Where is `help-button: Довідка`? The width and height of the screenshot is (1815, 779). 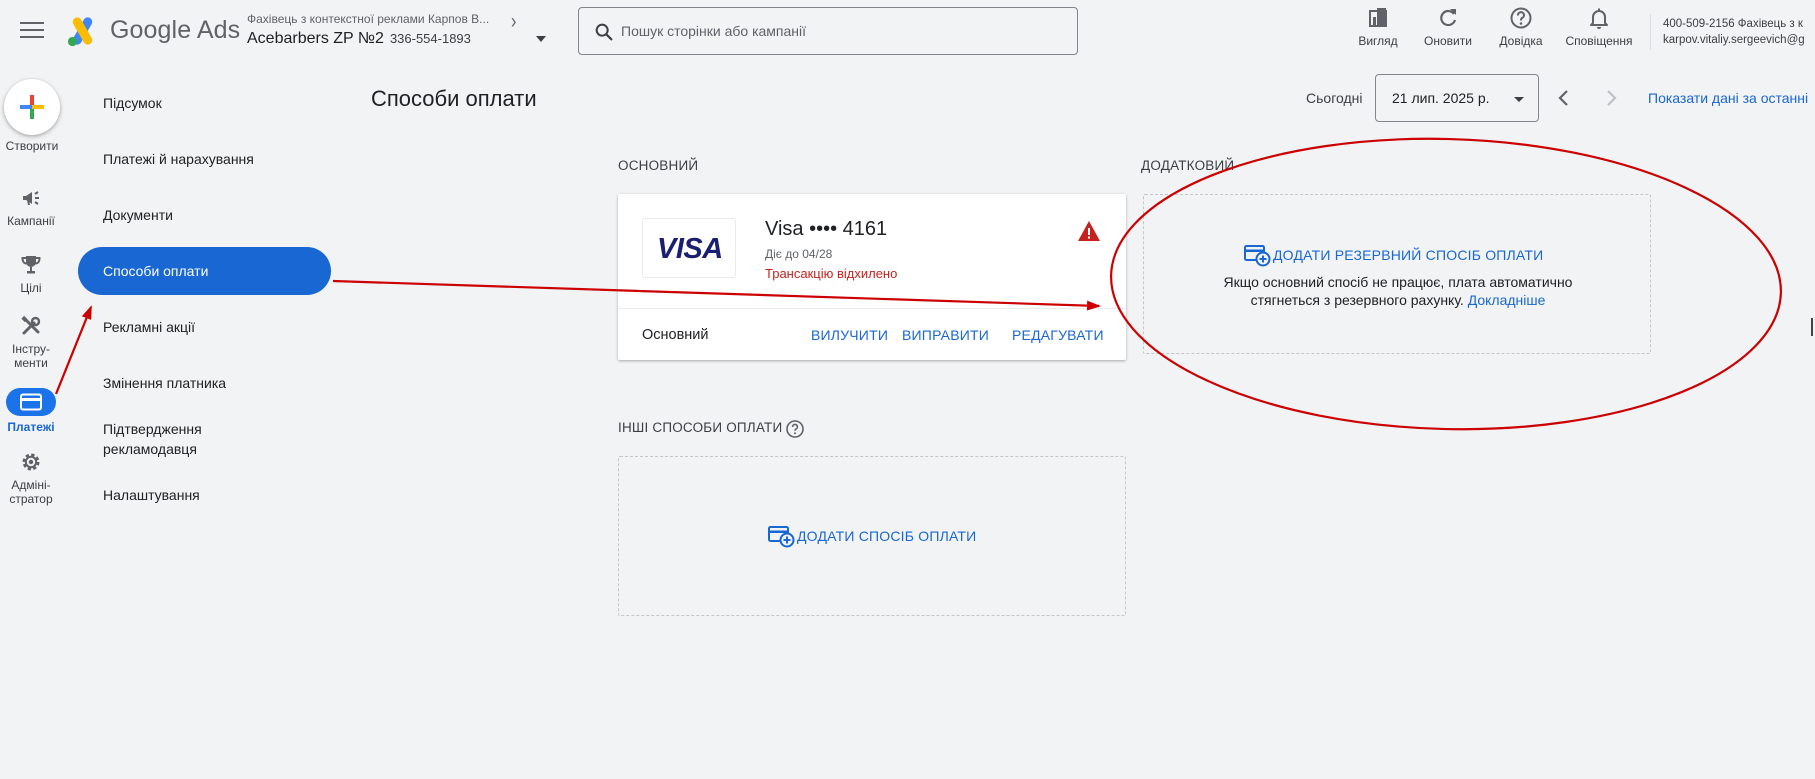 help-button: Довідка is located at coordinates (1521, 27).